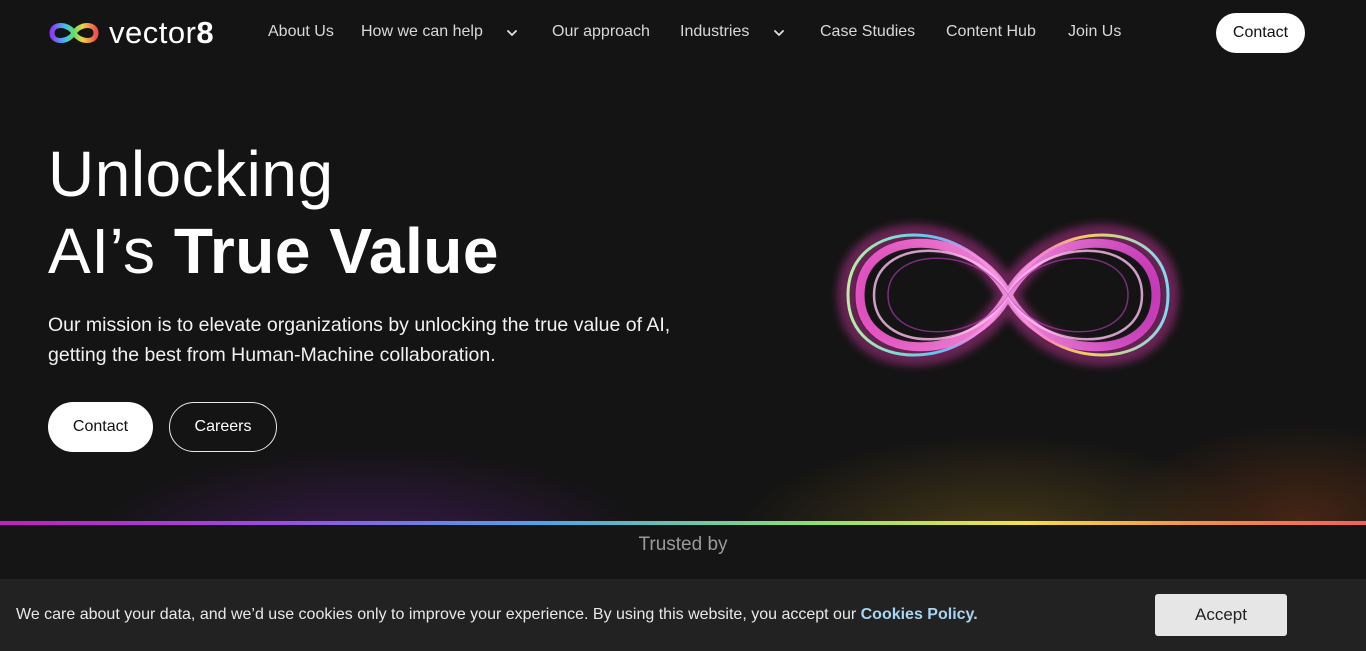 Image resolution: width=1366 pixels, height=651 pixels. I want to click on title-line-2-regular: AI’s, so click(111, 251).